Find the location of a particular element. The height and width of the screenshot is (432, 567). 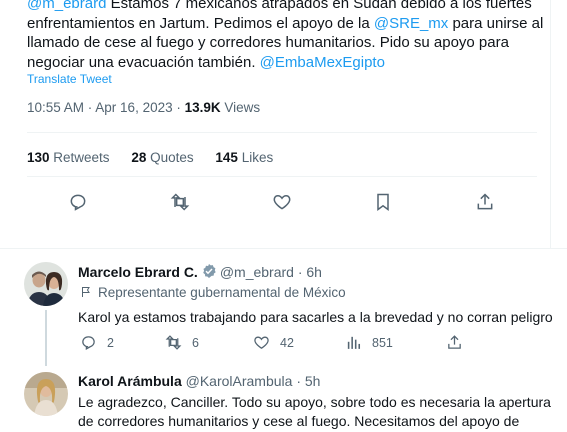

tweet-stats: 130 Retweets 28 Quotes 145 Likes is located at coordinates (159, 157).